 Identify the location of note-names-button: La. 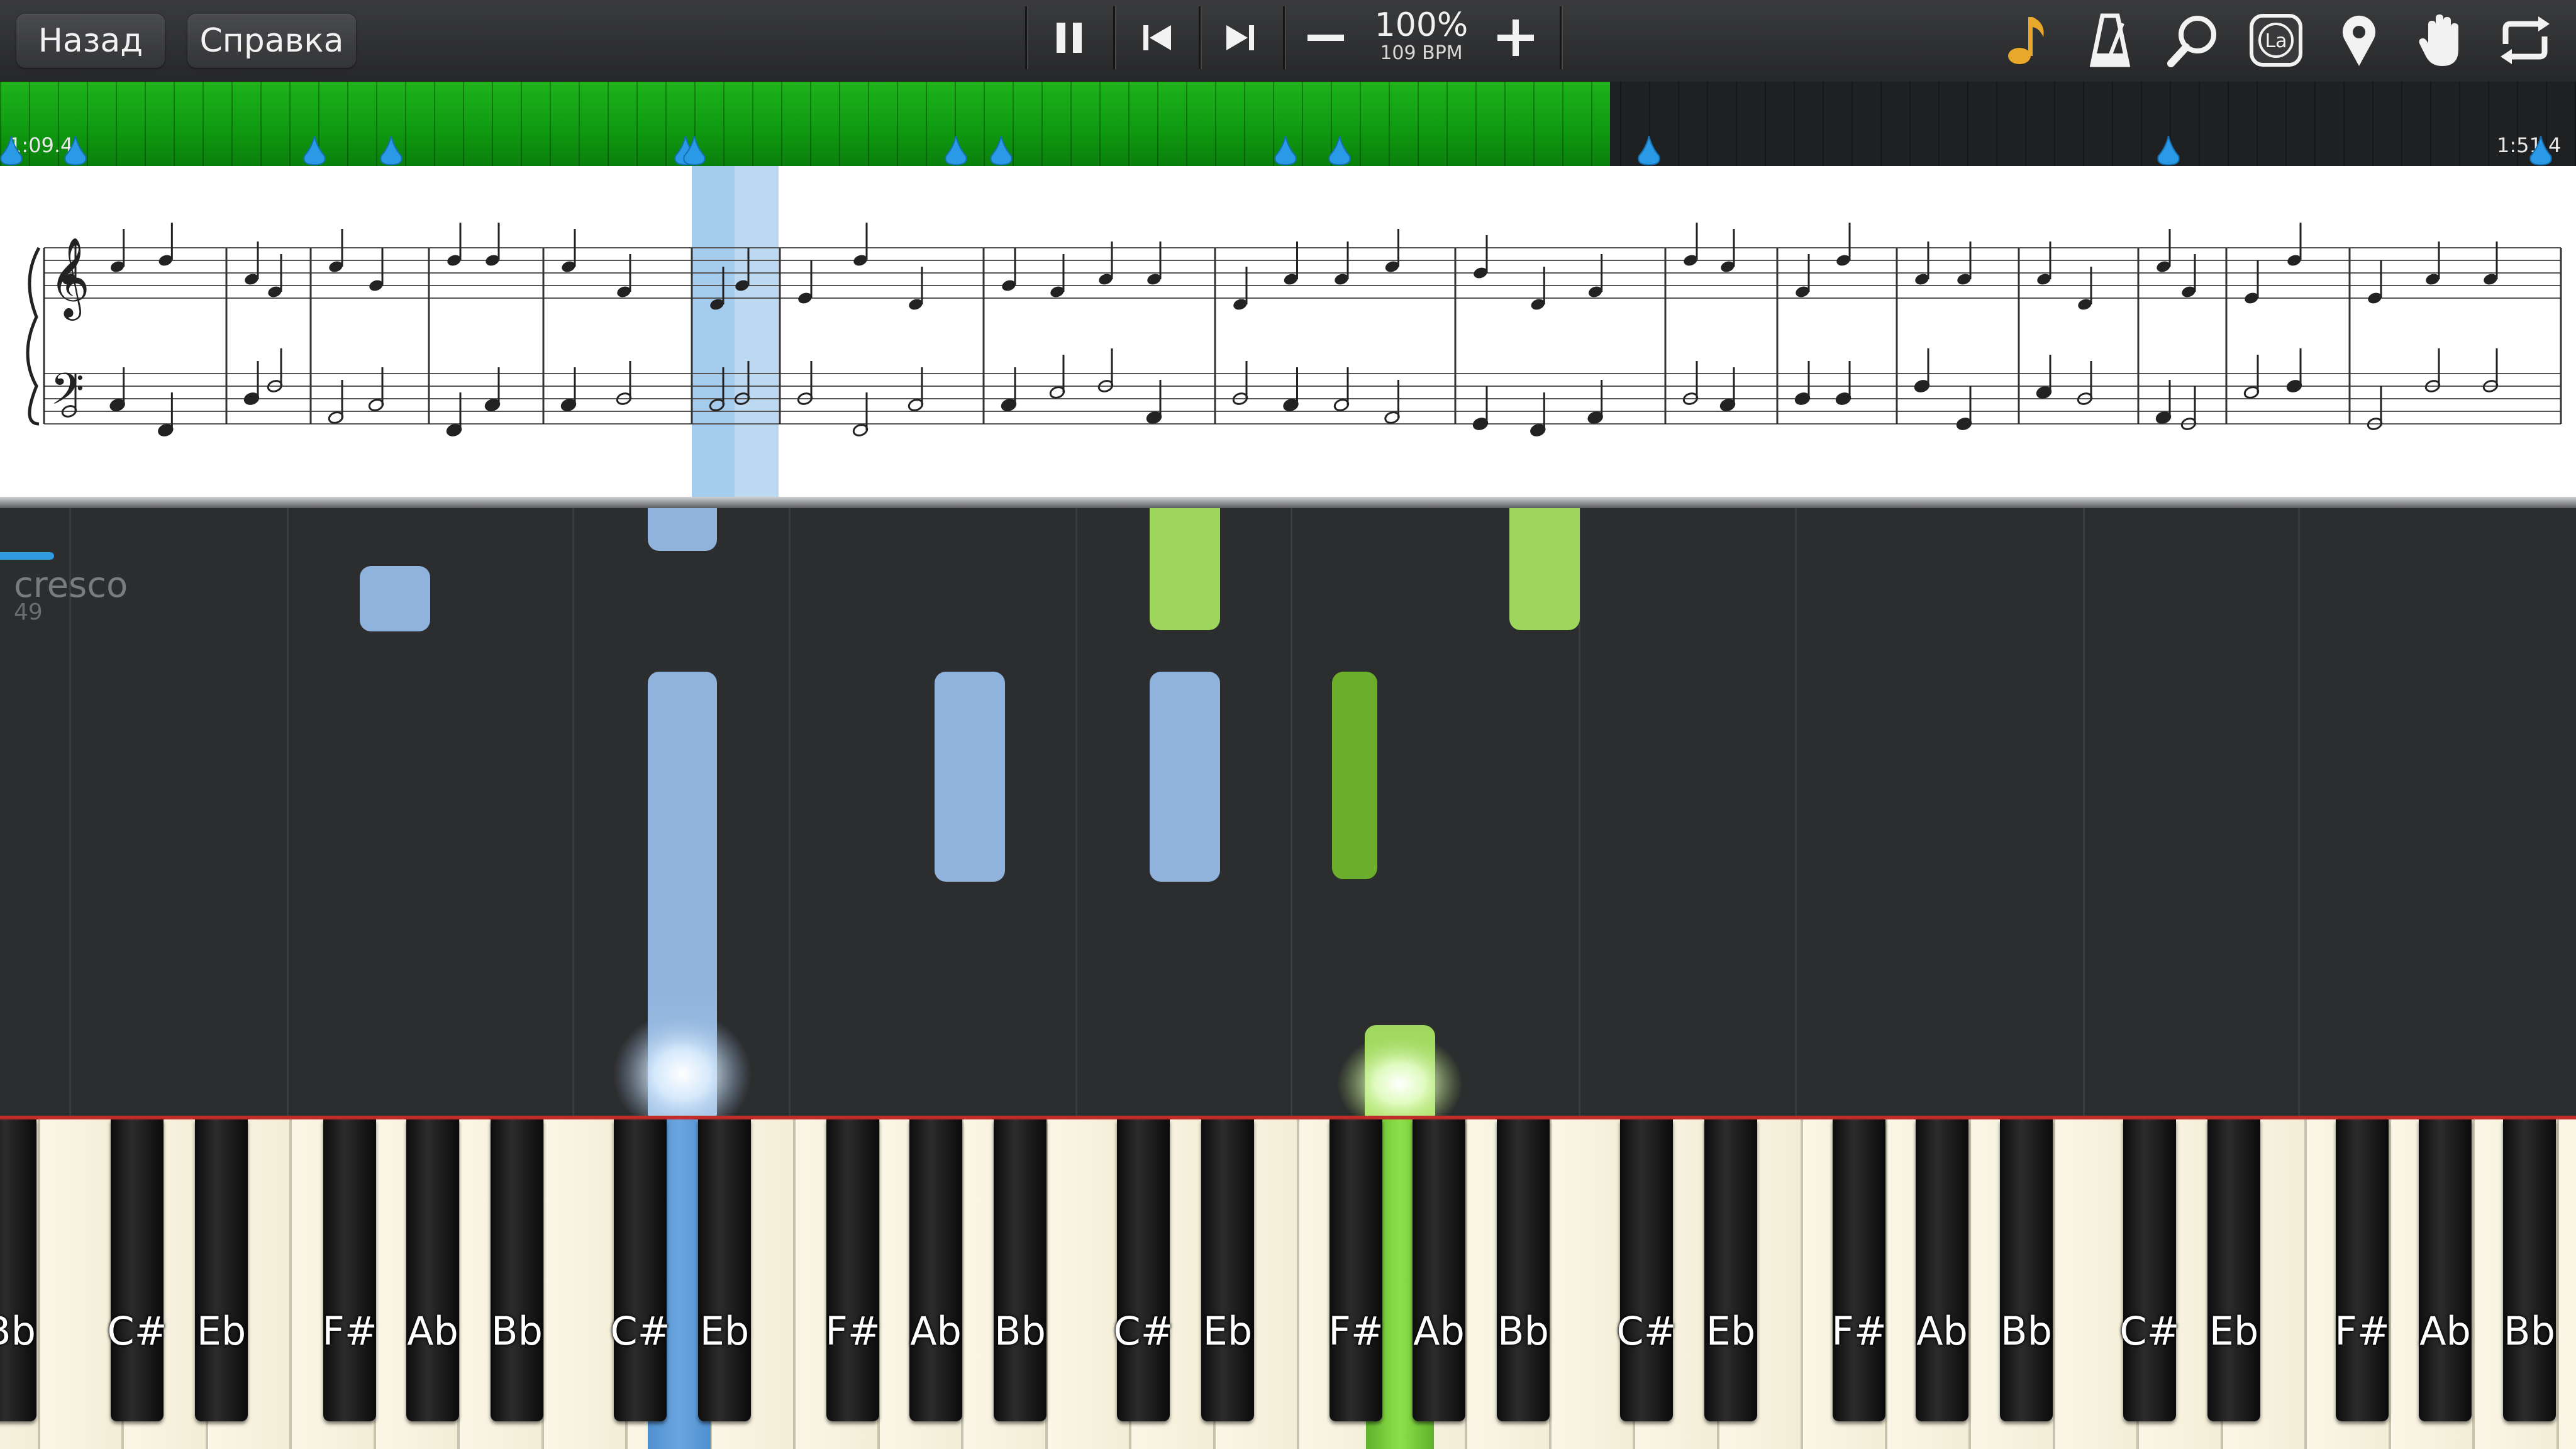
(2276, 40).